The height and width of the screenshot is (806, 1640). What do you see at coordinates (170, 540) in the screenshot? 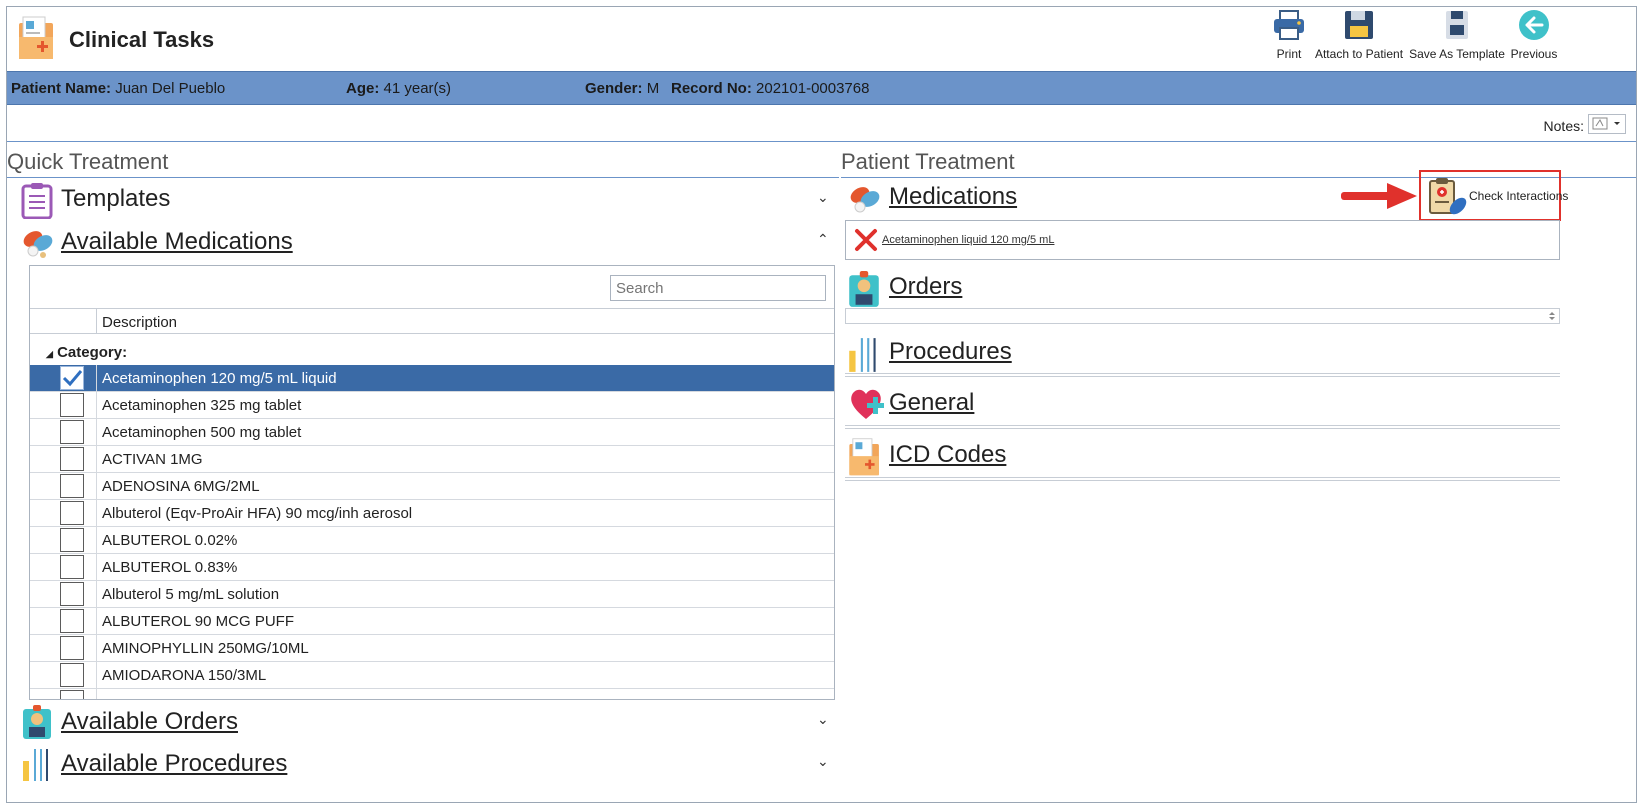
I see `medication-name: ALBUTEROL 0.02%` at bounding box center [170, 540].